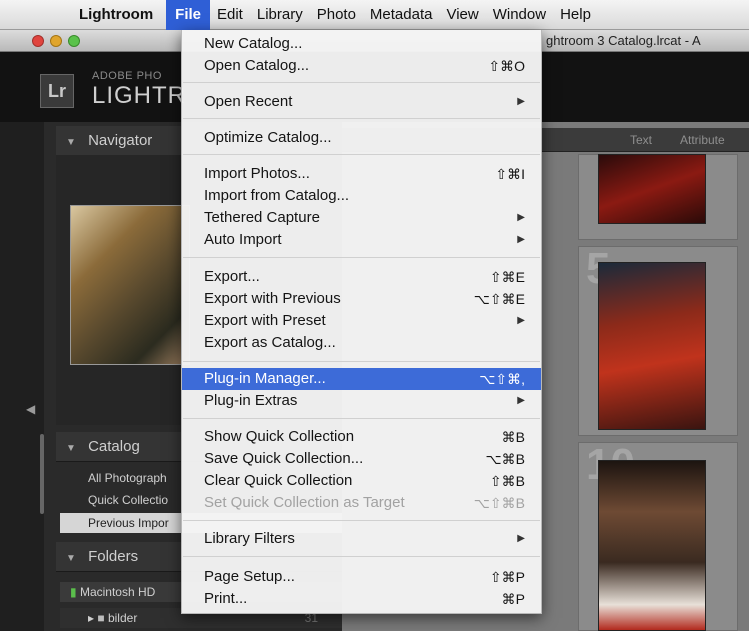  I want to click on menu-edit: Edit, so click(230, 15).